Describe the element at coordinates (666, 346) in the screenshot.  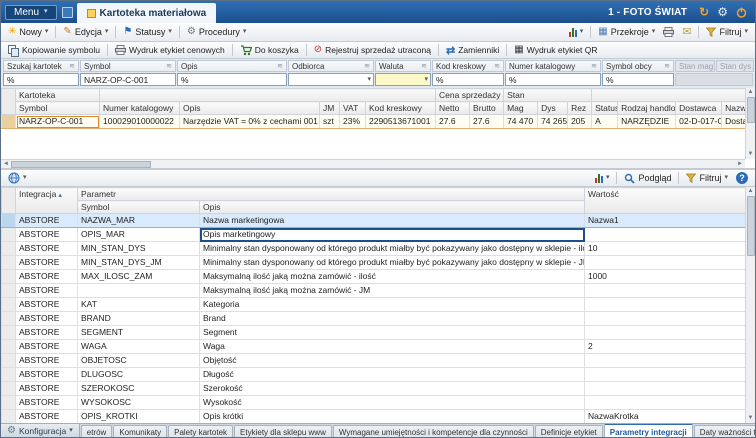
I see `cell-wartosc: 2` at that location.